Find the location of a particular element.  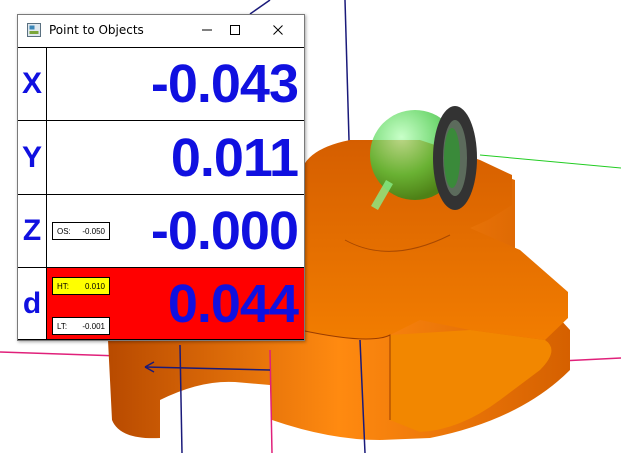

row-x: X -0.043 is located at coordinates (161, 83).